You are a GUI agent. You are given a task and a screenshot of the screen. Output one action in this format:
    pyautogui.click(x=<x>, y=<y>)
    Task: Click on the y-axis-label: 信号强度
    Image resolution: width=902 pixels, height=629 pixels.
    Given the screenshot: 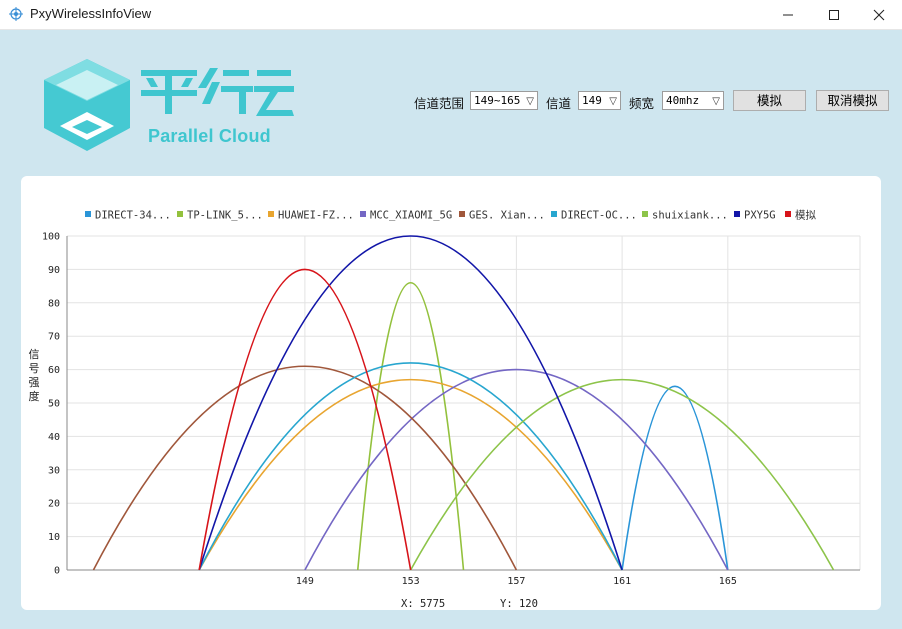 What is the action you would take?
    pyautogui.click(x=34, y=375)
    